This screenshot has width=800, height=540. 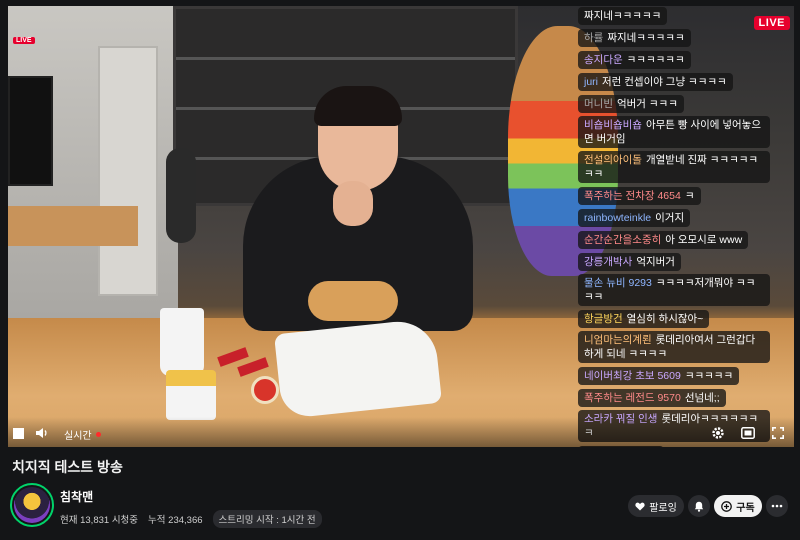 I want to click on chat-bubble: 비숍비숍비숍 아무튼 빵 사이에 넣어놓으면 버거임, so click(x=674, y=132).